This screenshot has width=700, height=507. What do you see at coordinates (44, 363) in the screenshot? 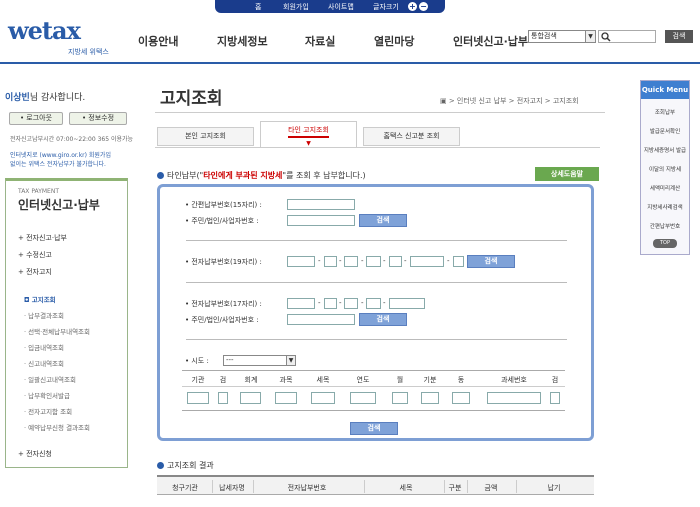
I see `submenu-filing: · 신고내역조회` at bounding box center [44, 363].